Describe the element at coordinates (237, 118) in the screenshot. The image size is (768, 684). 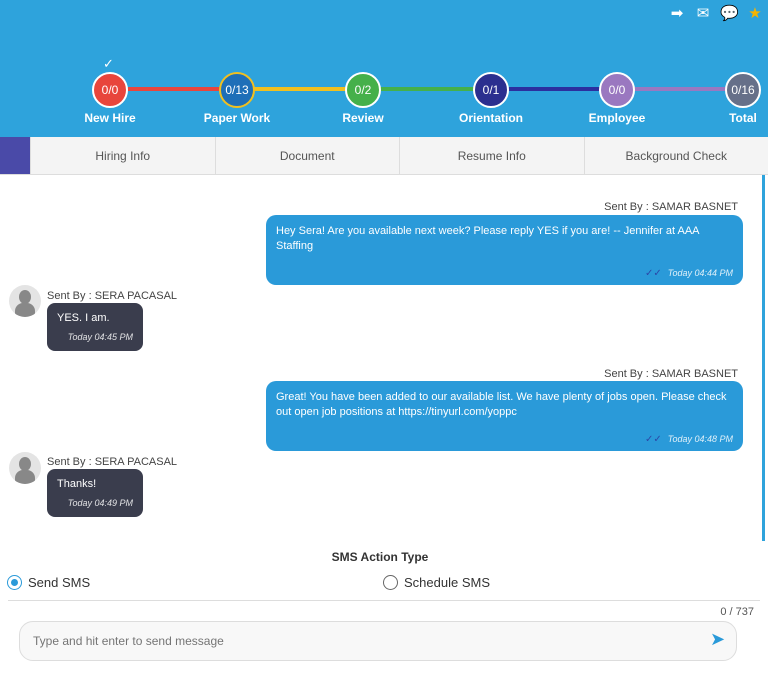
I see `step-label: Paper Work` at that location.